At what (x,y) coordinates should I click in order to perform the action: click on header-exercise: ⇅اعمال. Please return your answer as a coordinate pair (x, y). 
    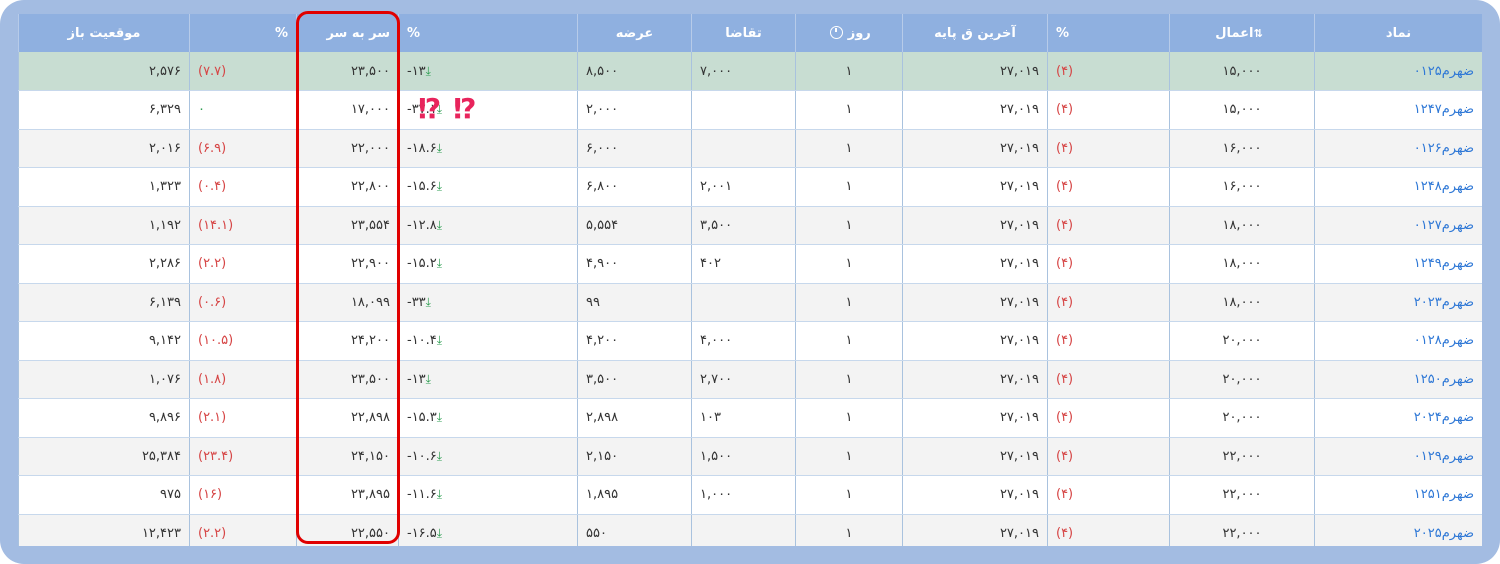
    Looking at the image, I should click on (1242, 33).